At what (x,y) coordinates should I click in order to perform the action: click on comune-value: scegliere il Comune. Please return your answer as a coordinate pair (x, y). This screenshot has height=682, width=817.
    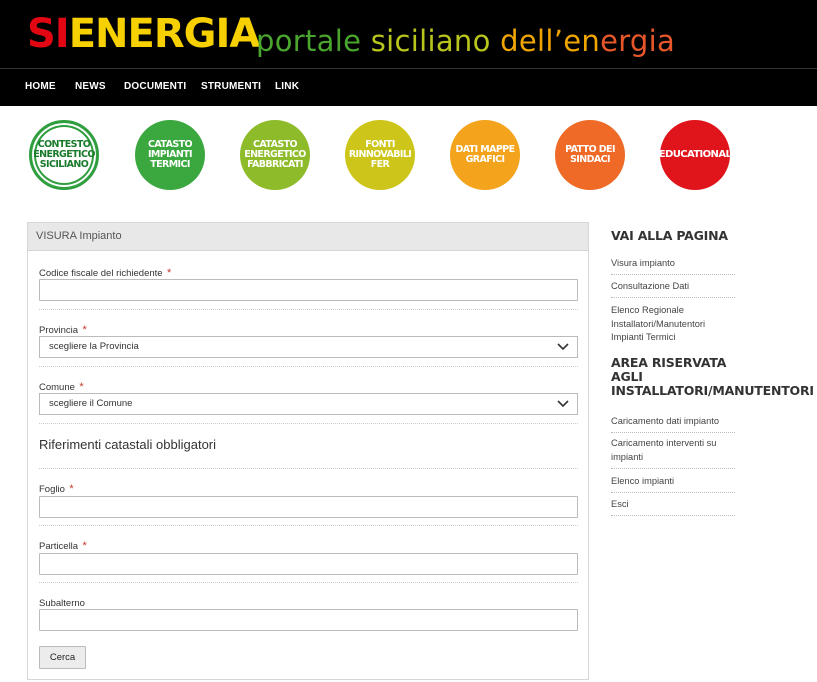
    Looking at the image, I should click on (91, 403).